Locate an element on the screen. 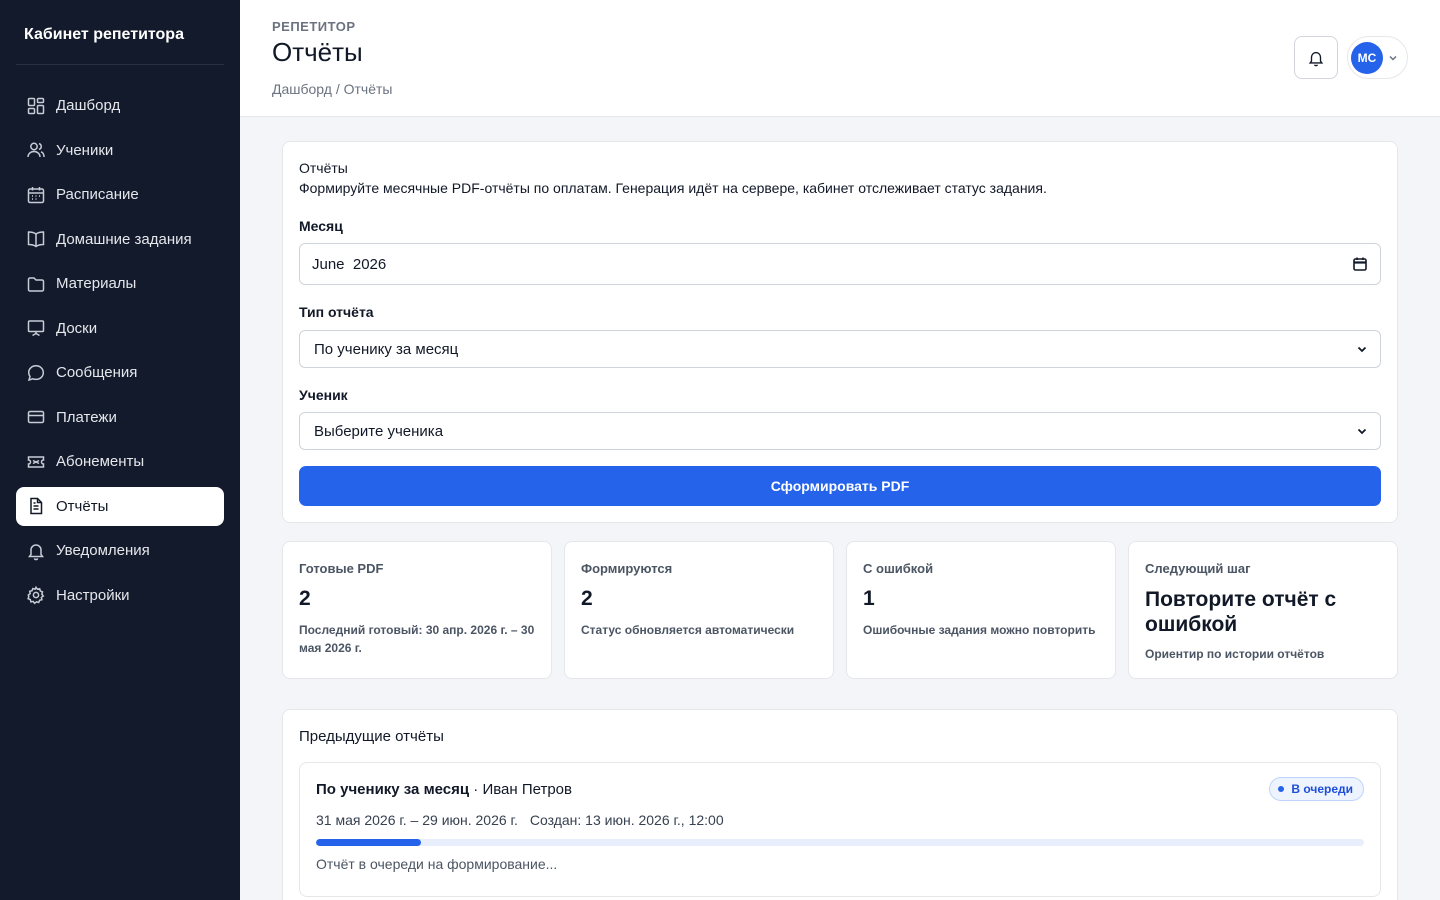  page-title: Отчёты is located at coordinates (317, 52).